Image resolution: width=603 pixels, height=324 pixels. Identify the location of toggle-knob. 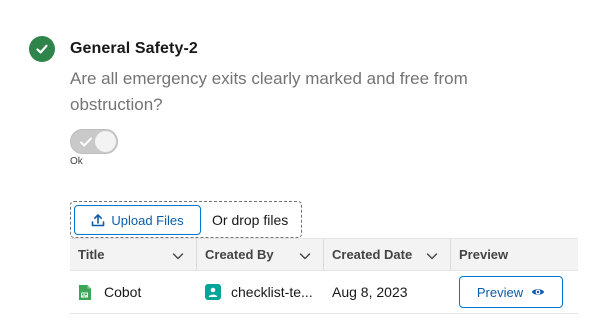
(105, 141).